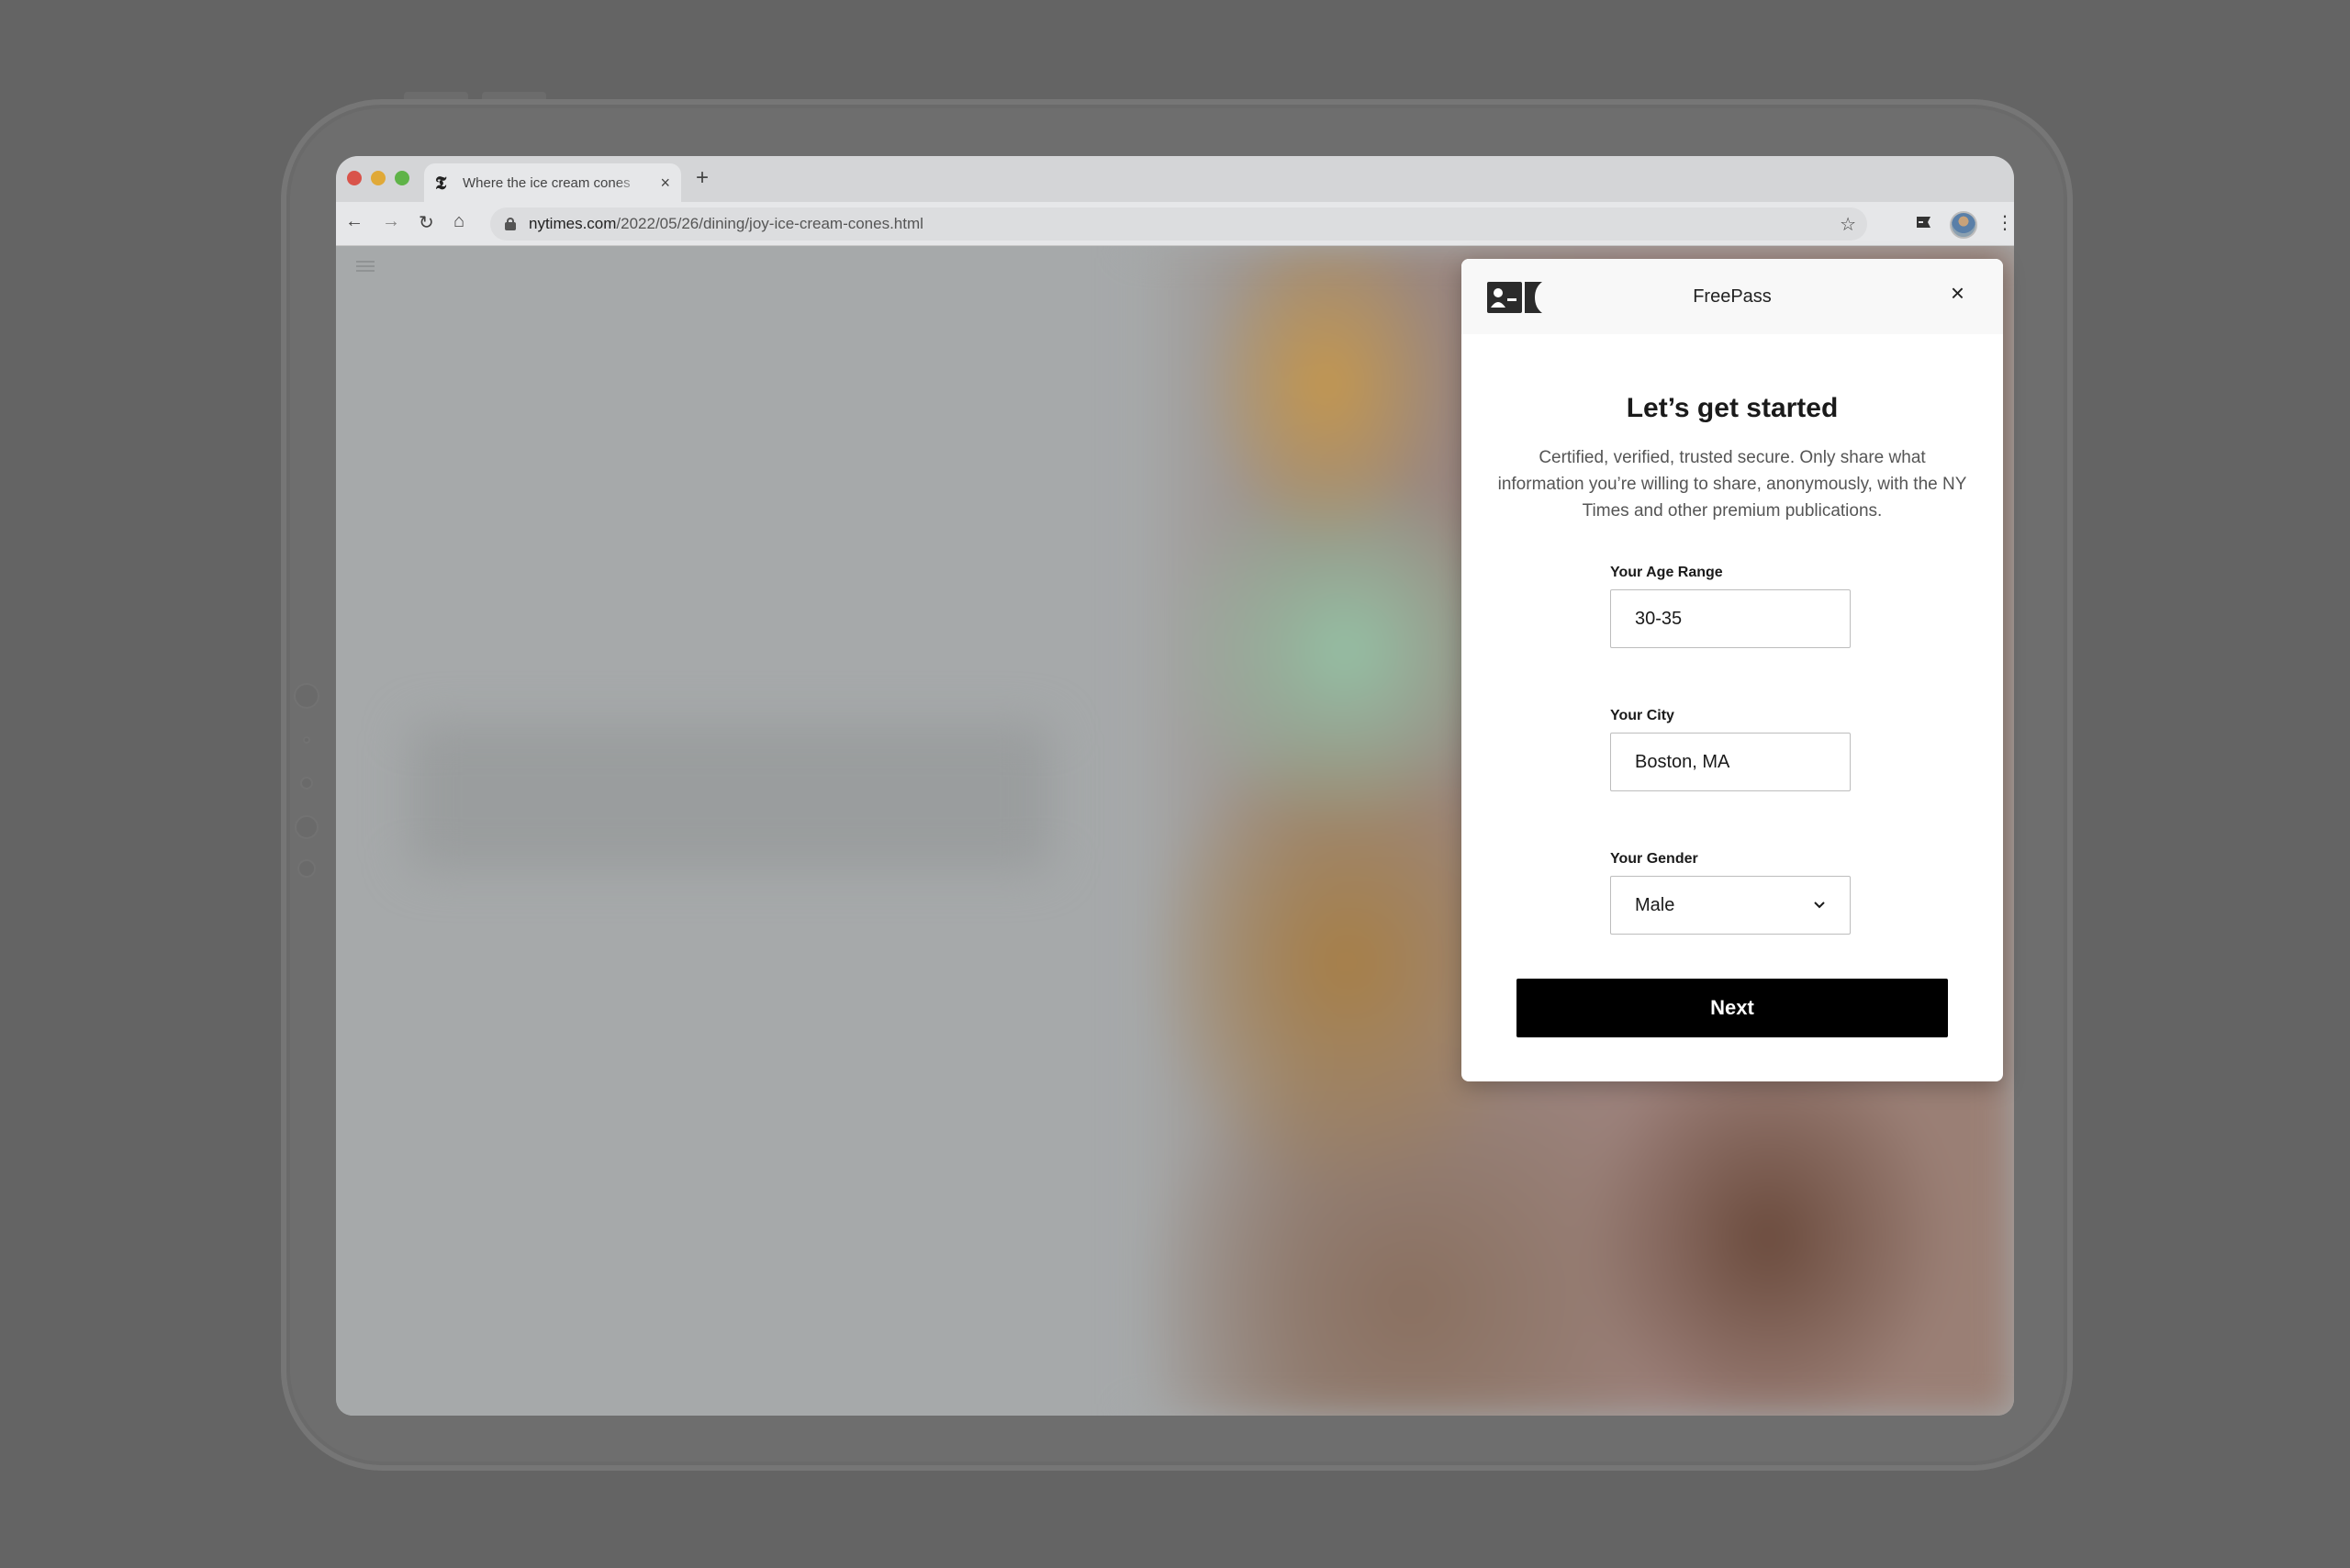  Describe the element at coordinates (354, 178) in the screenshot. I see `window-close-button` at that location.